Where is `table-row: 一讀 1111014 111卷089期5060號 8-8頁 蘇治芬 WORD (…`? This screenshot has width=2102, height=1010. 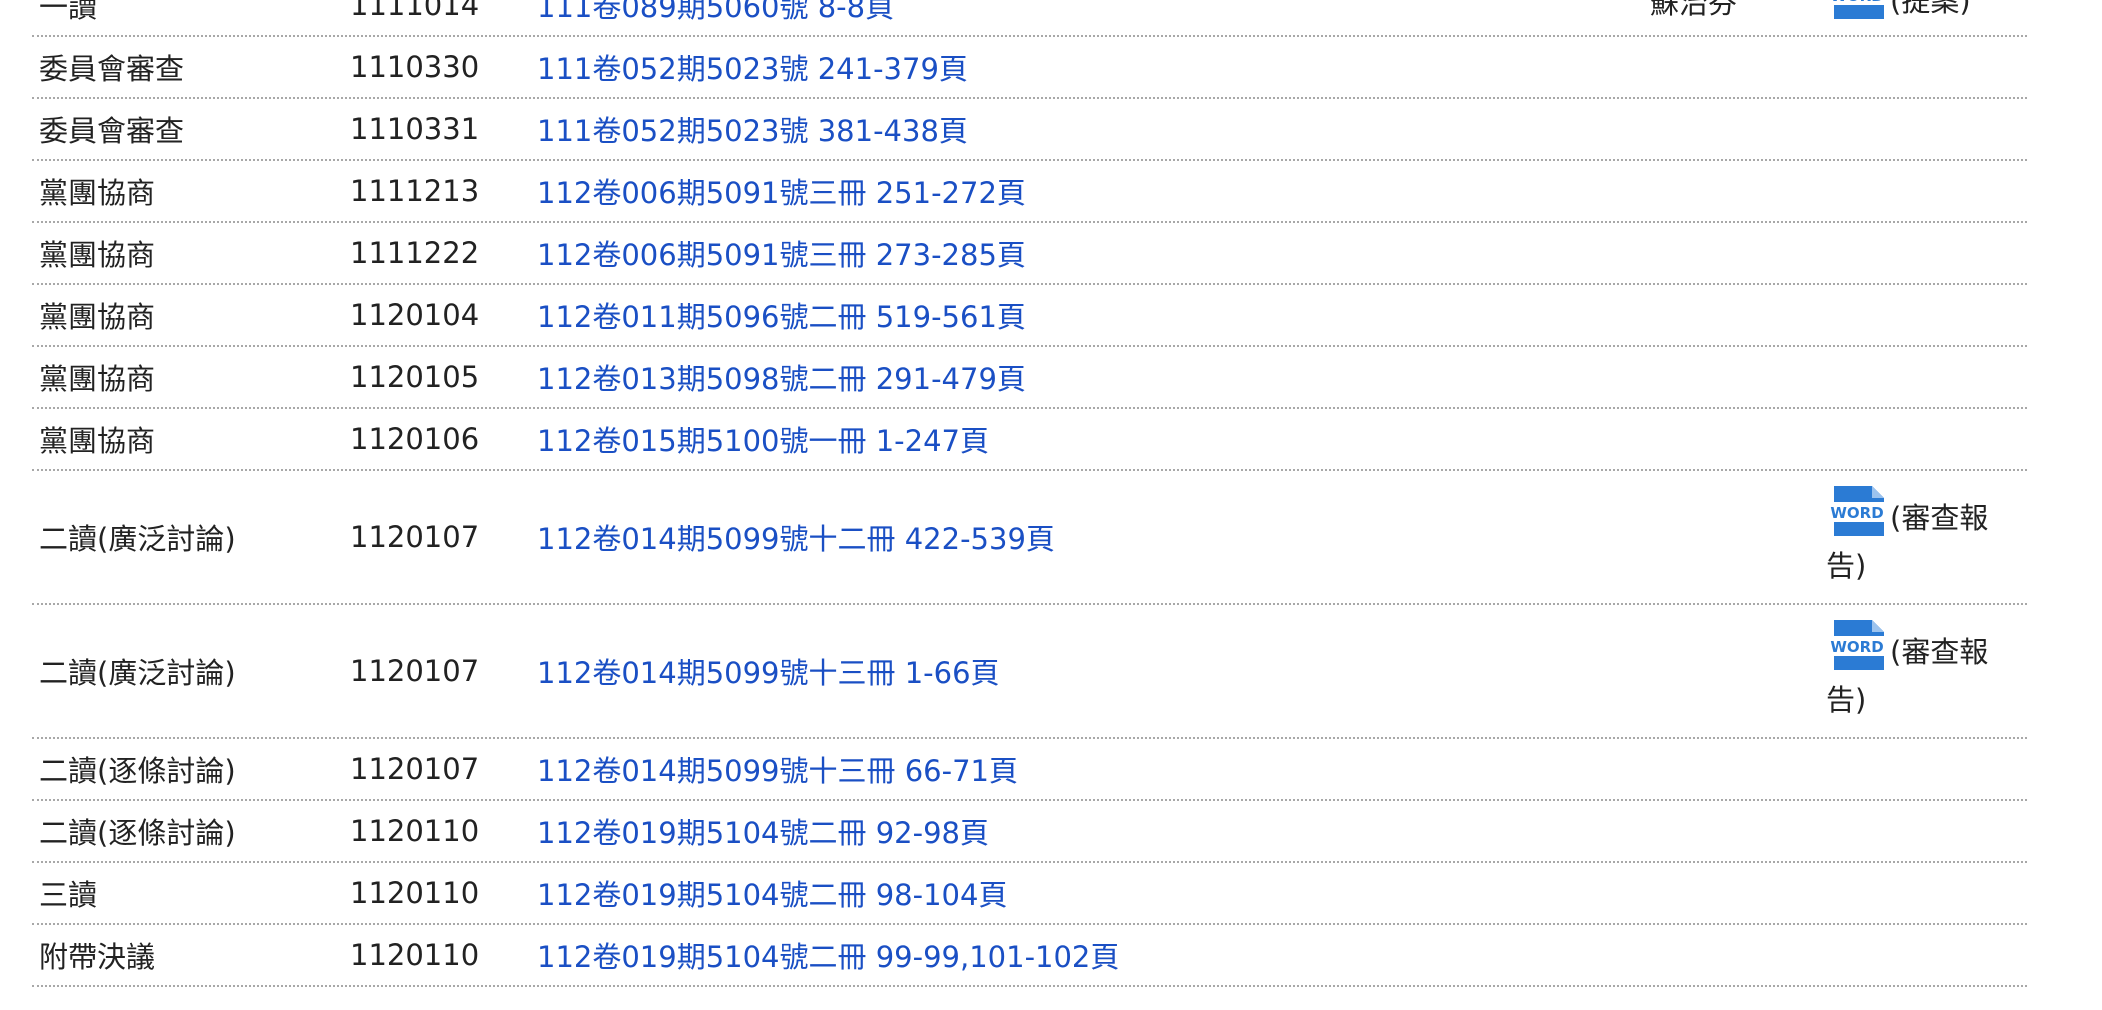
table-row: 一讀 1111014 111卷089期5060號 8-8頁 蘇治芬 WORD (… is located at coordinates (1029, 18).